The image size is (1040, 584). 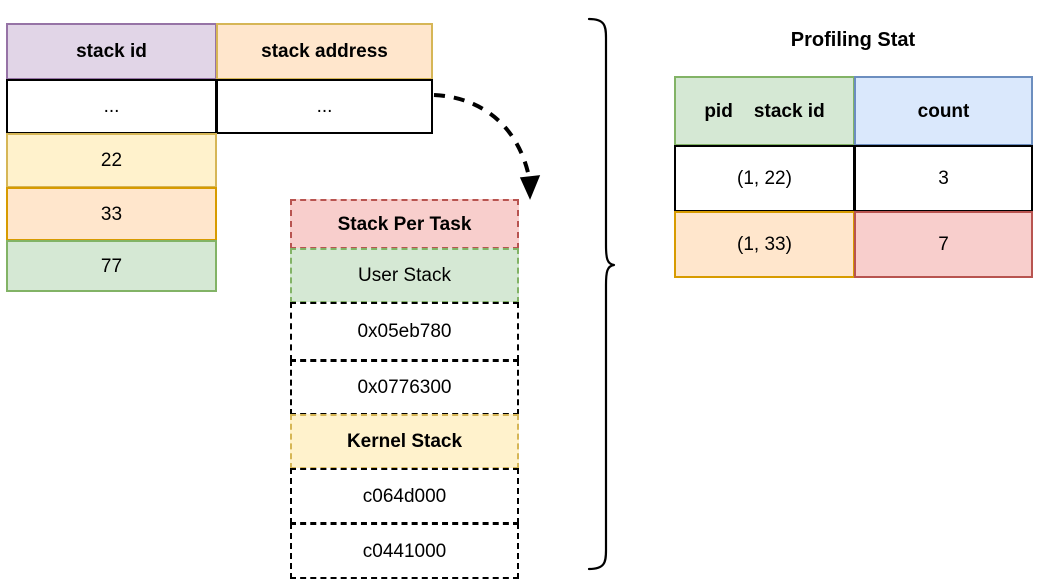 What do you see at coordinates (764, 111) in the screenshot?
I see `profiling-stat-header-pid-stackid: pid stack id` at bounding box center [764, 111].